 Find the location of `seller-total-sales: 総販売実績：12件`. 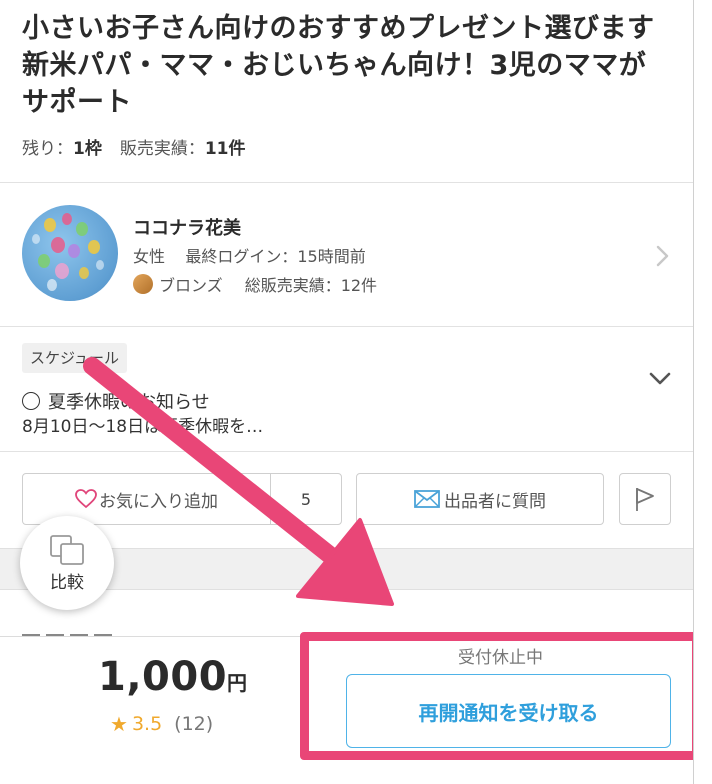

seller-total-sales: 総販売実績：12件 is located at coordinates (311, 285).